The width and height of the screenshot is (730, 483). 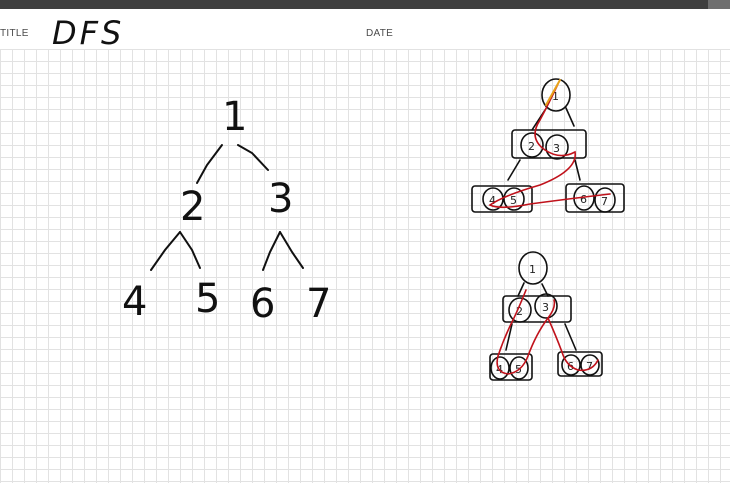 I want to click on sketch-2-edge-3-down, so click(x=570, y=337).